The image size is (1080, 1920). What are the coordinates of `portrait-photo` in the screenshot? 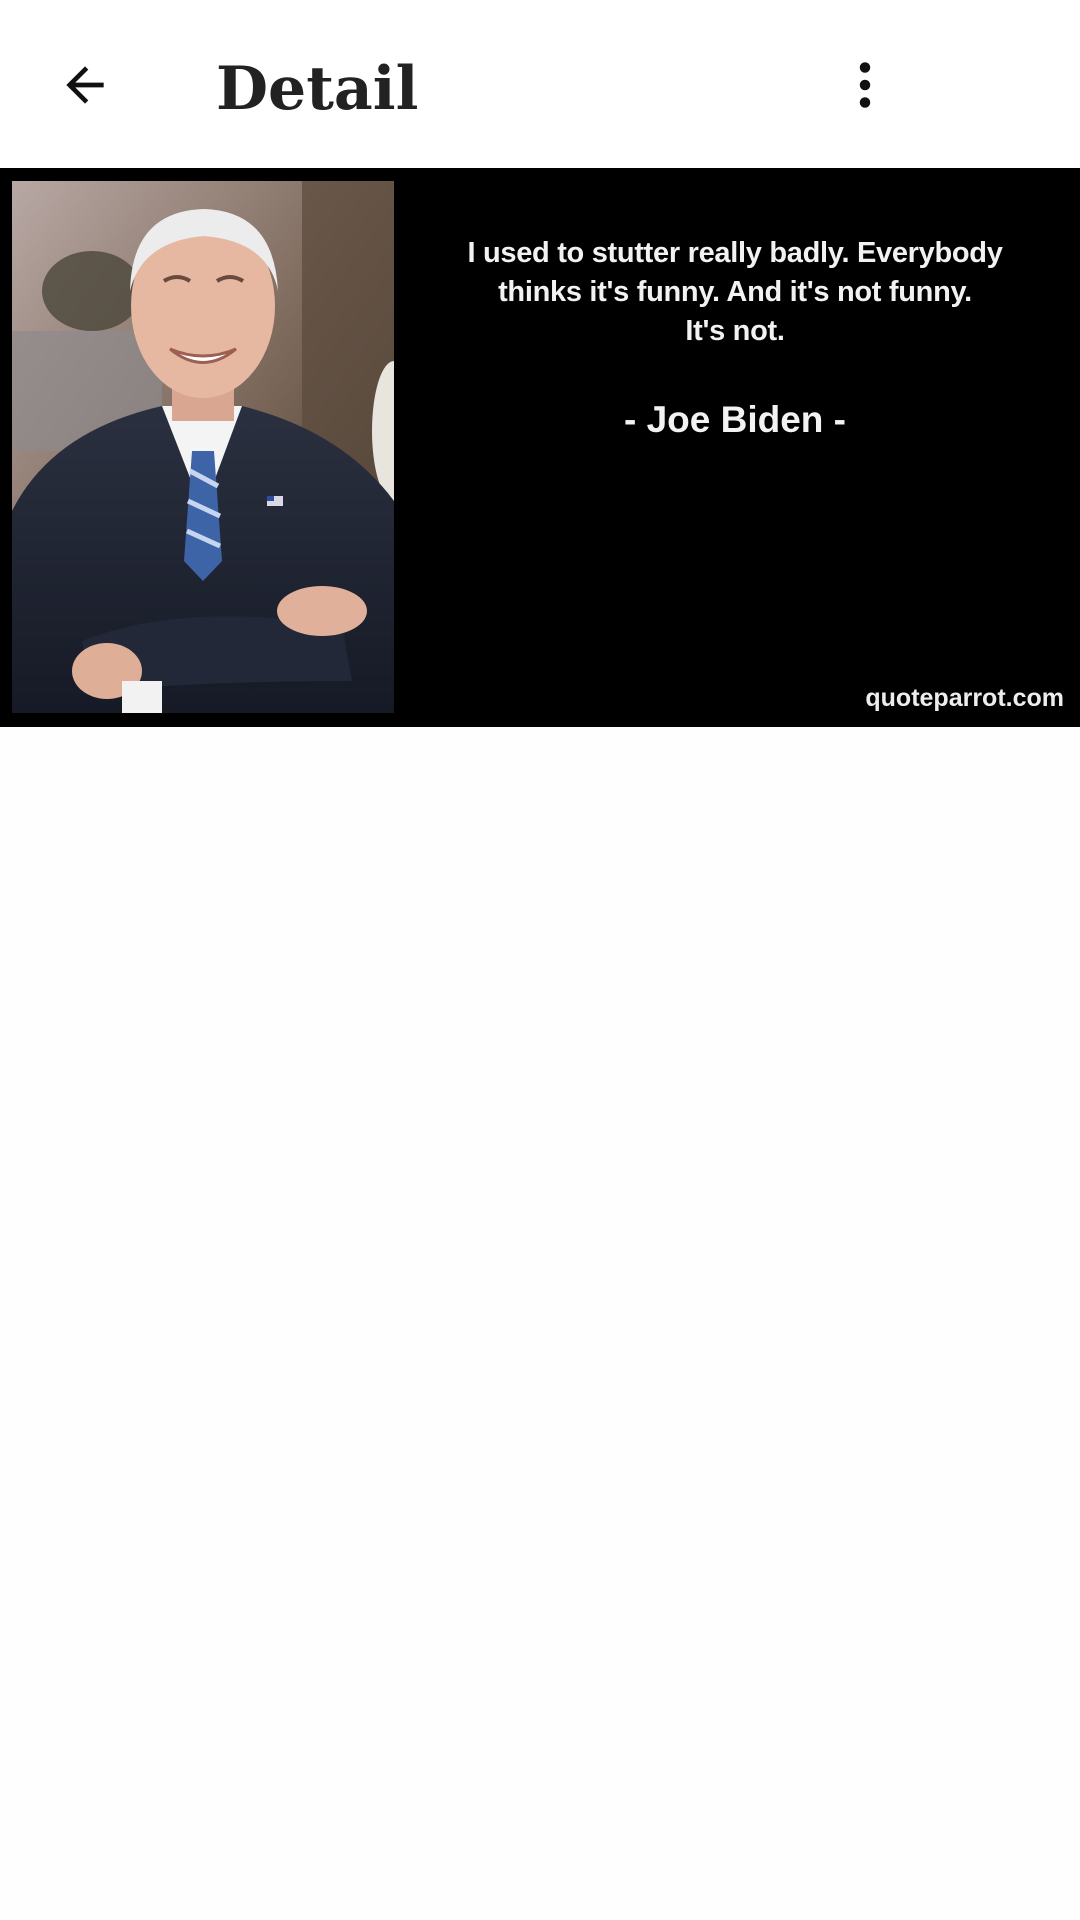 It's located at (203, 447).